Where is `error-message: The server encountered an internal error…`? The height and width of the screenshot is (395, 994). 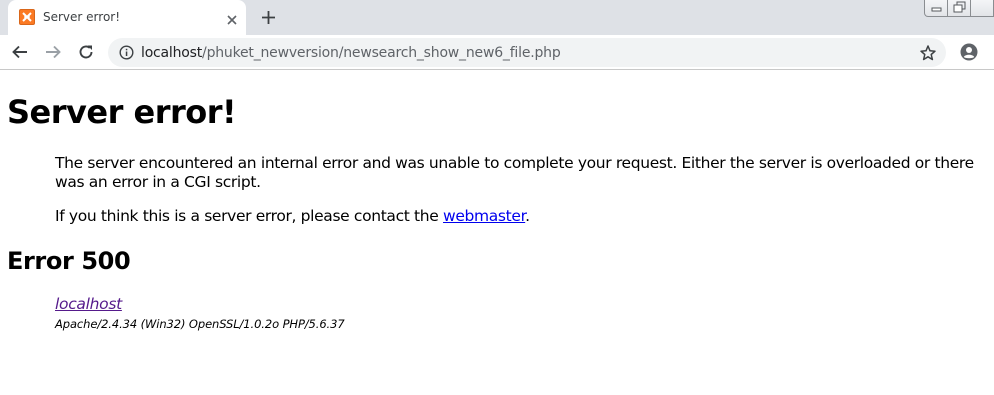
error-message: The server encountered an internal error… is located at coordinates (514, 172).